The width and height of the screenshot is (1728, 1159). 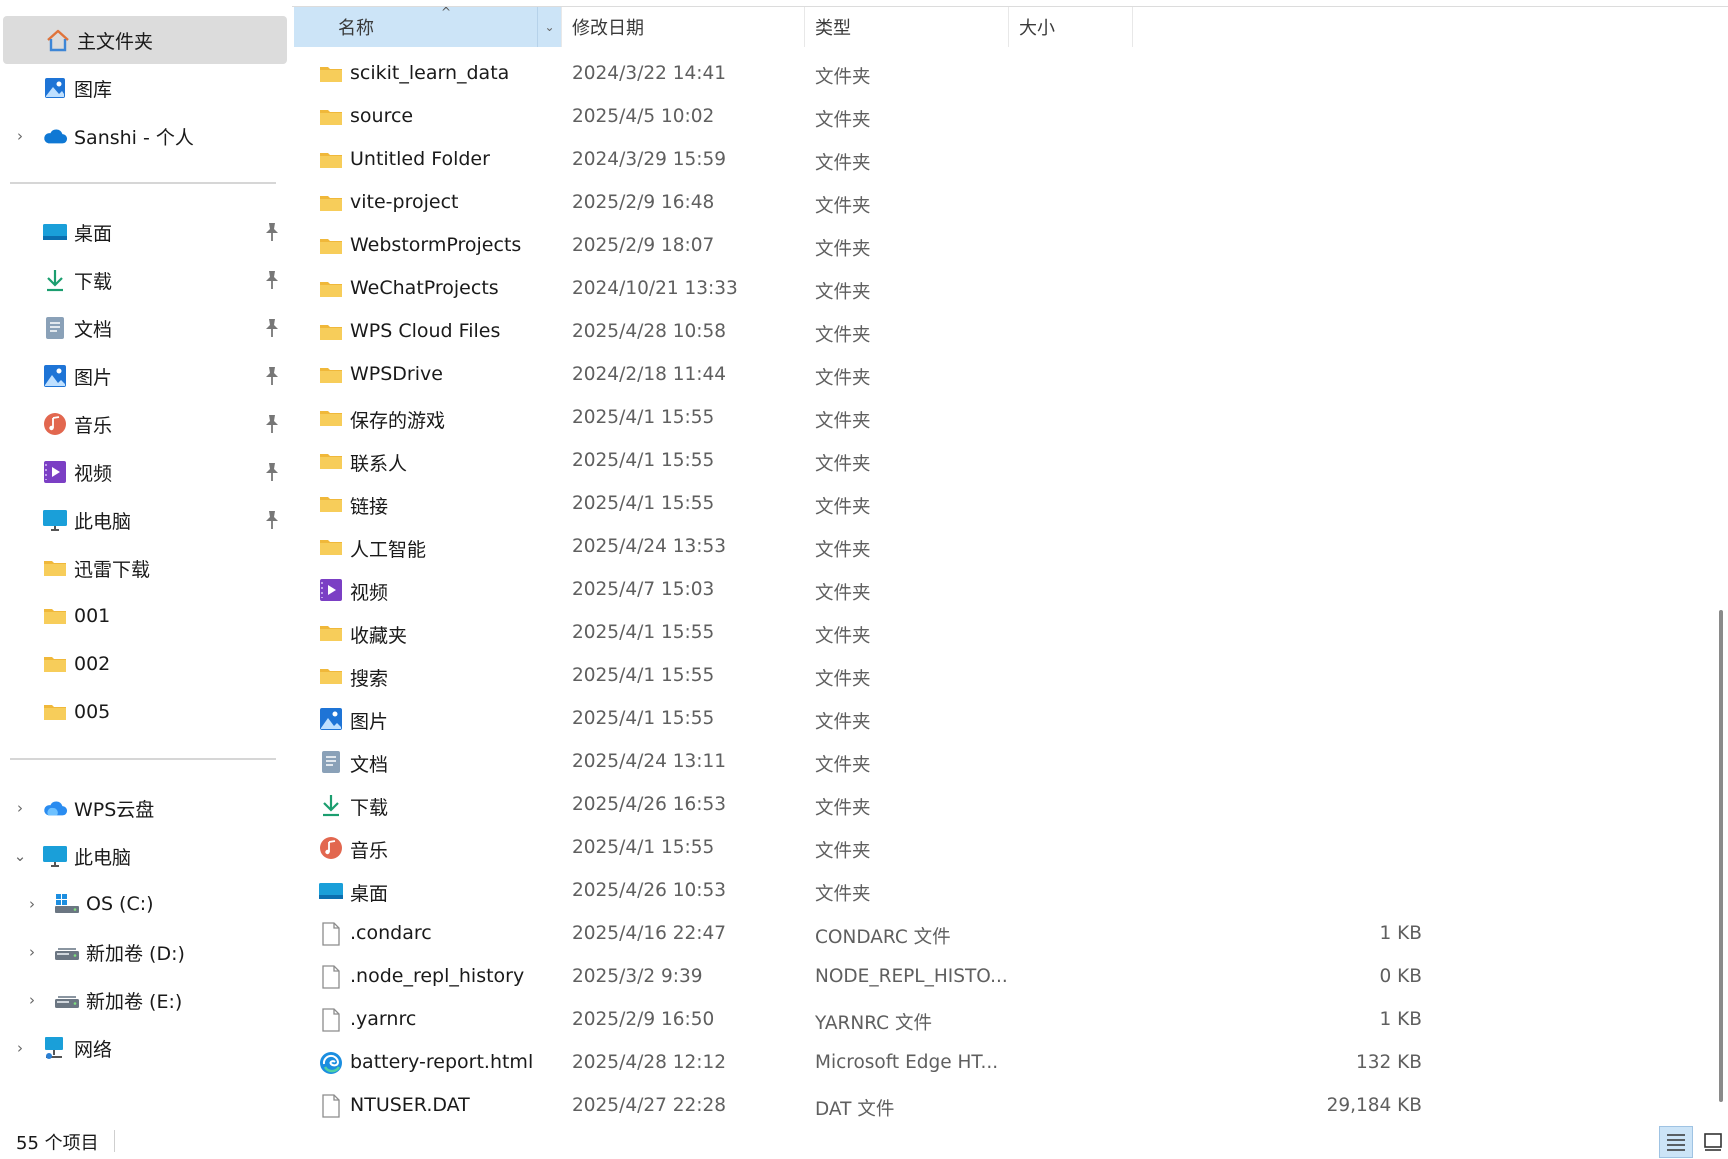 What do you see at coordinates (1005, 632) in the screenshot?
I see `file-row: 收藏夹 2025/4/1 15:55 文件夹` at bounding box center [1005, 632].